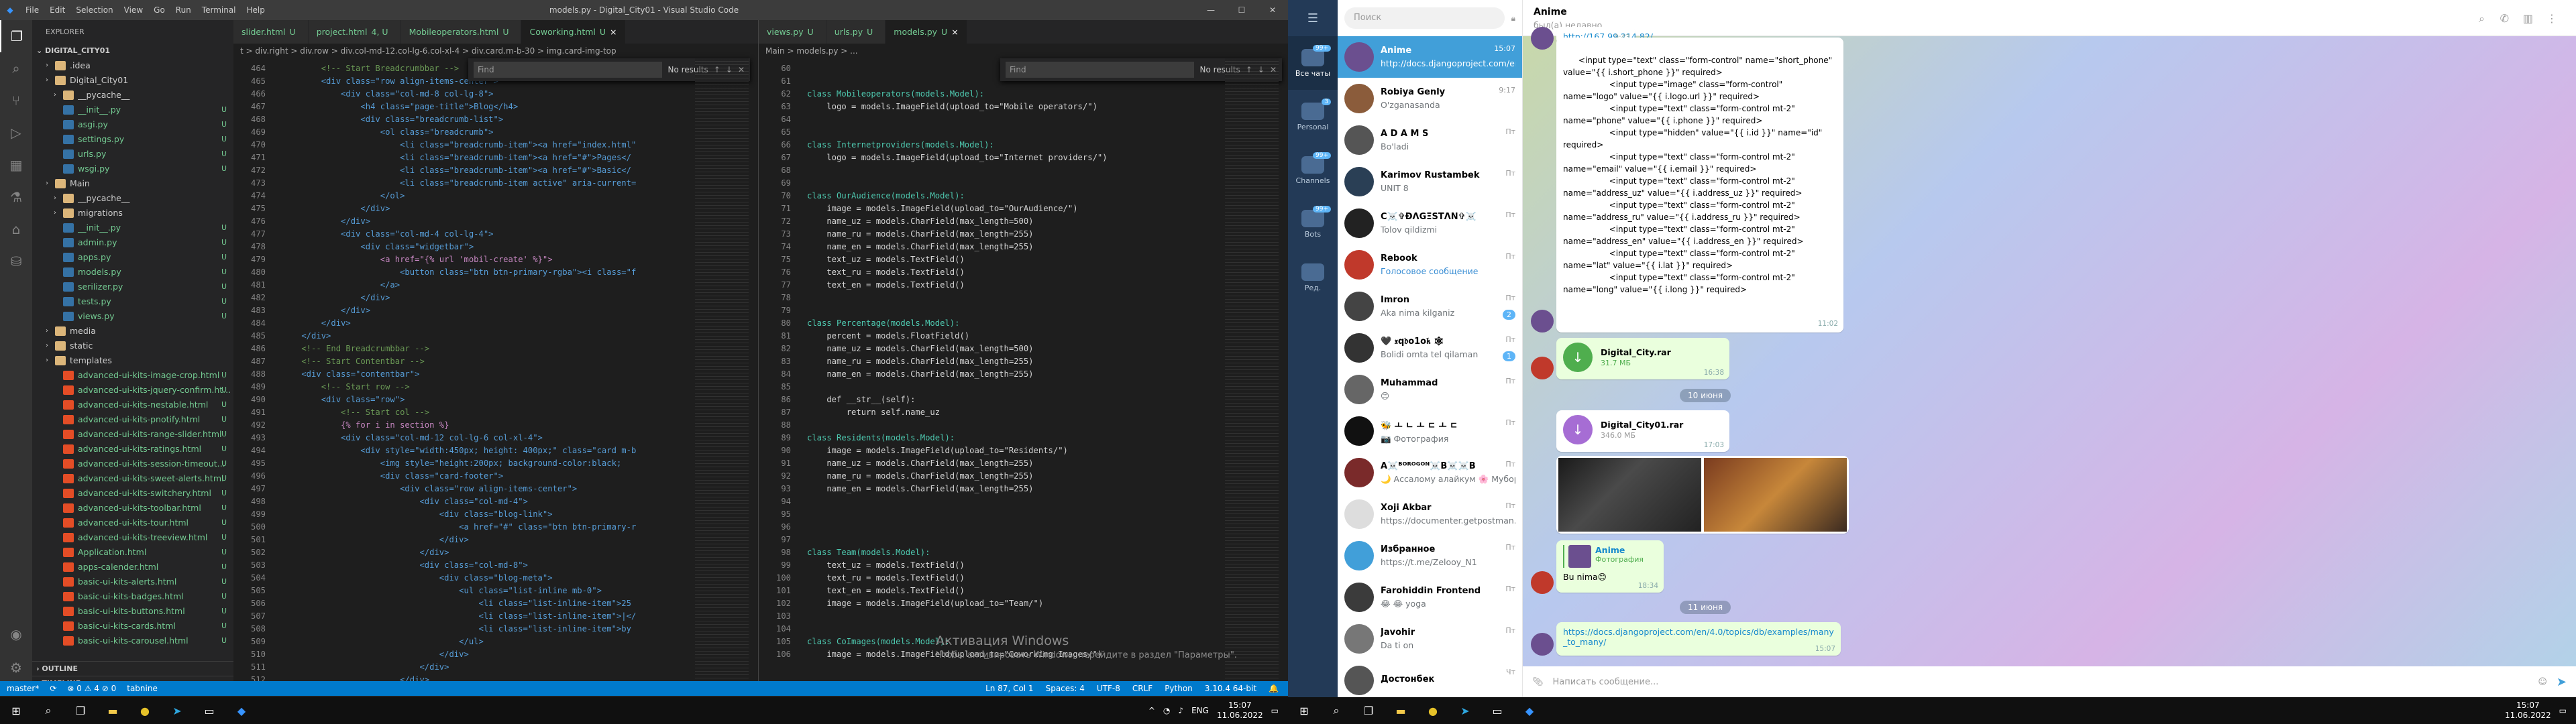 The image size is (2576, 724). Describe the element at coordinates (255, 10) in the screenshot. I see `menu-item: Help` at that location.